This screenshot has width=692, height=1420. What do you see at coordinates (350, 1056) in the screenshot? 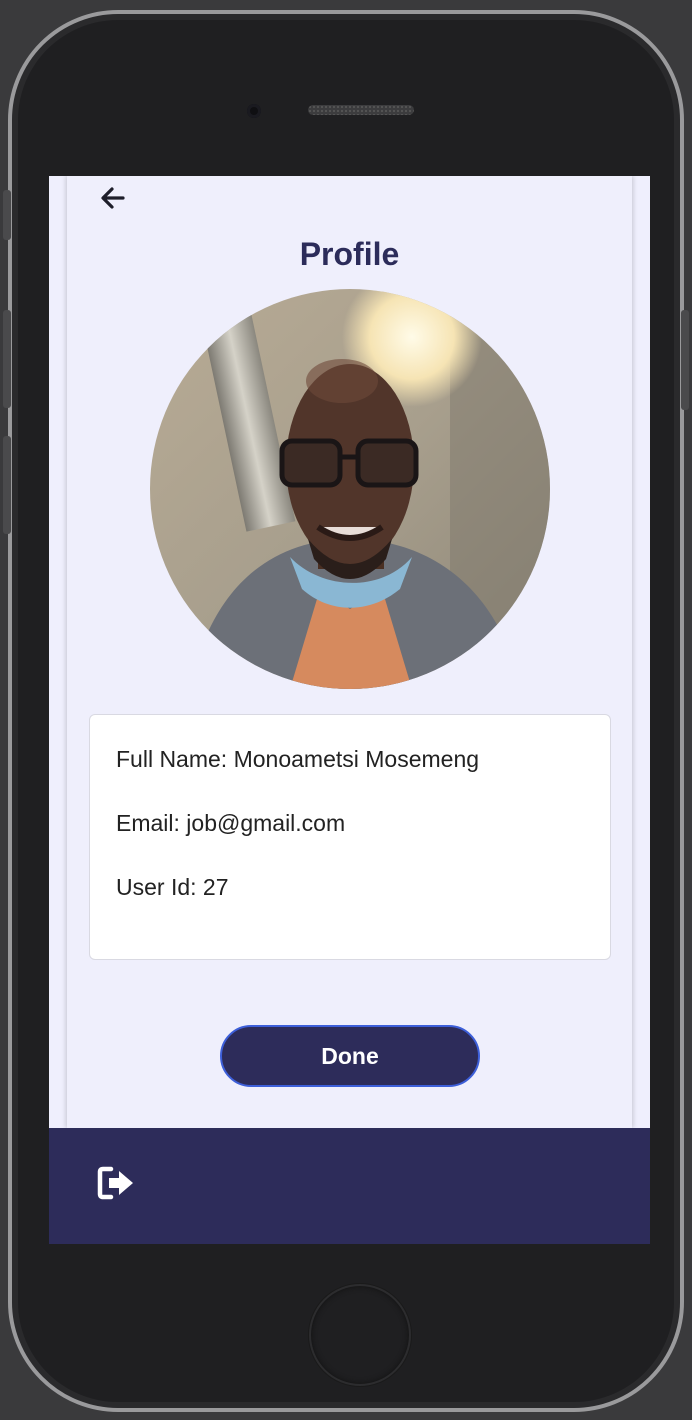
I see `done-button: Done` at bounding box center [350, 1056].